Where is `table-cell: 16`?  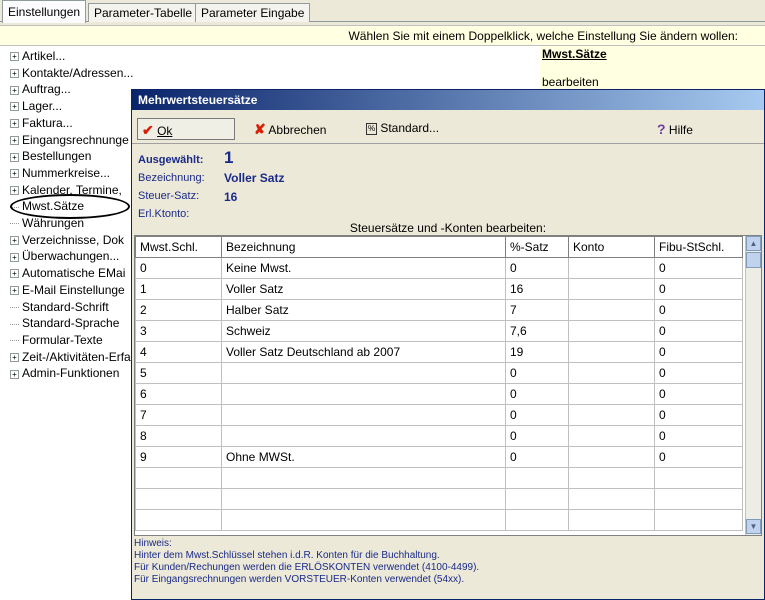
table-cell: 16 is located at coordinates (537, 289).